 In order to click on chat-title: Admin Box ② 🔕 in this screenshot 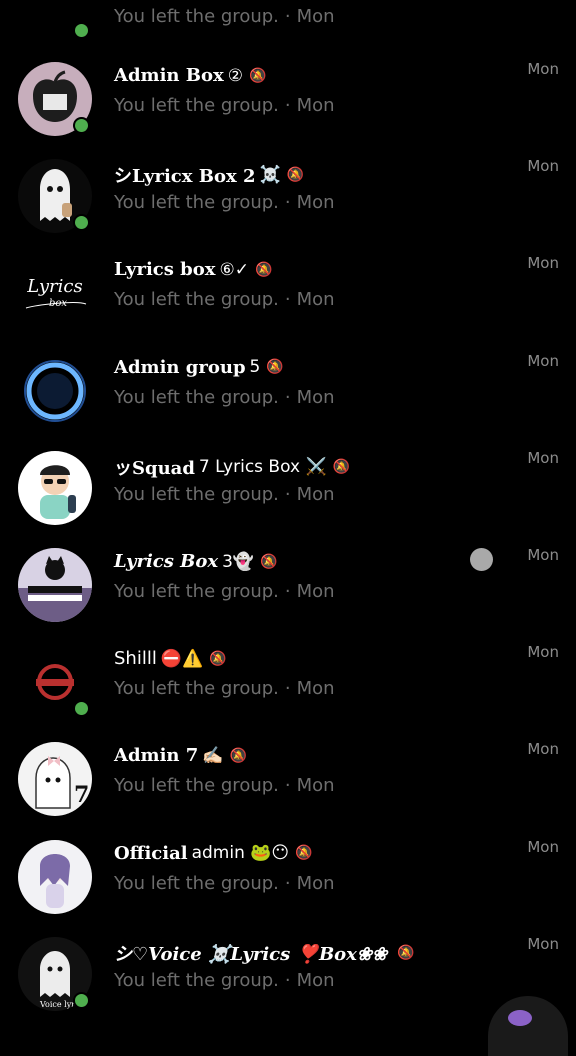, I will do `click(190, 75)`.